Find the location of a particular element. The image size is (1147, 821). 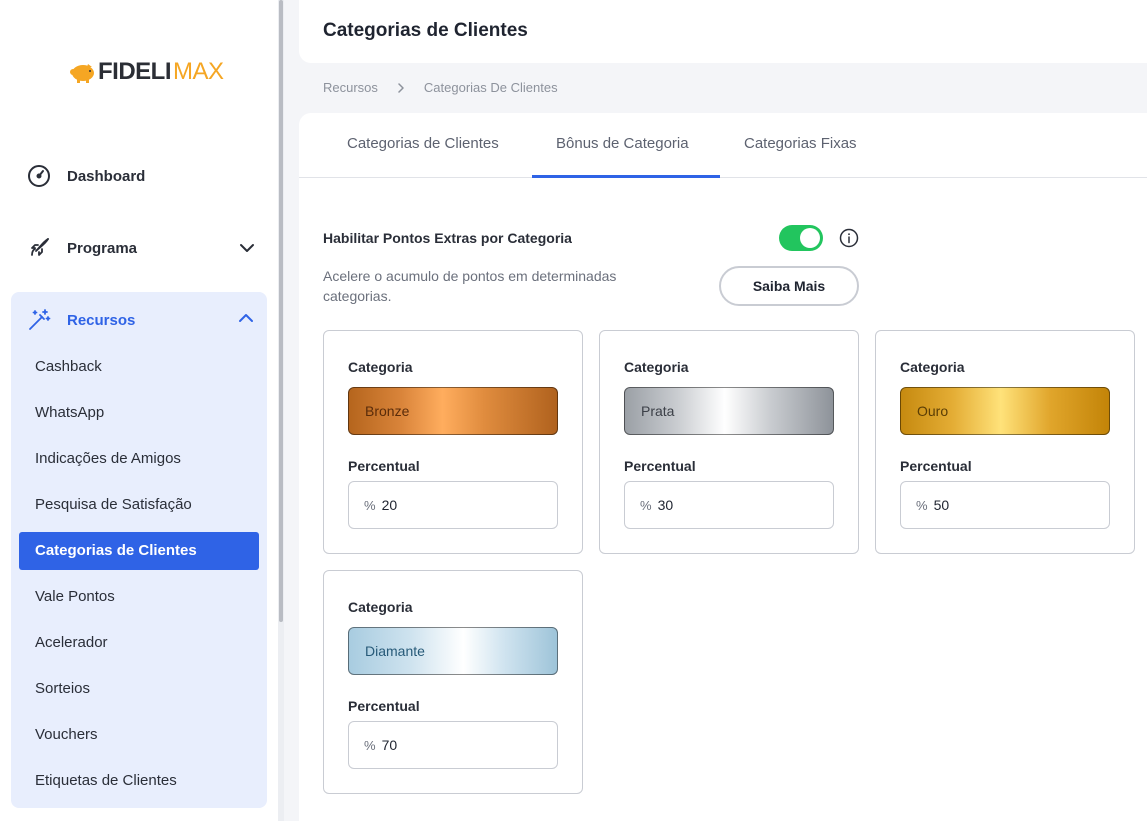

nav-dashboard: Dashboard is located at coordinates (85, 176).